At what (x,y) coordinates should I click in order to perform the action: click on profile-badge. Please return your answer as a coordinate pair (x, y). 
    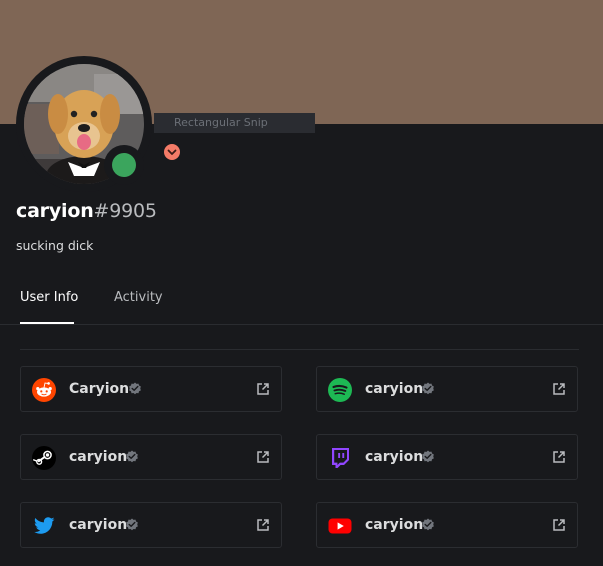
    Looking at the image, I should click on (172, 152).